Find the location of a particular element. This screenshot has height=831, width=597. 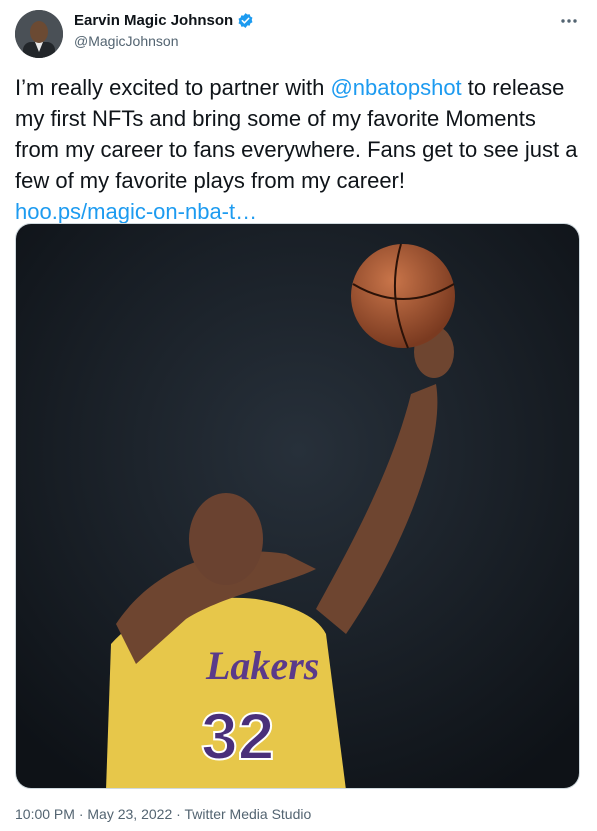

tweet-source: Twitter Media Studio is located at coordinates (248, 814).